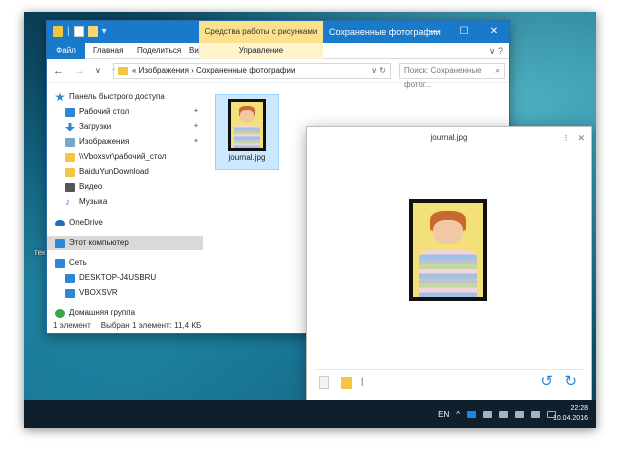  I want to click on pictures-icon, so click(70, 142).